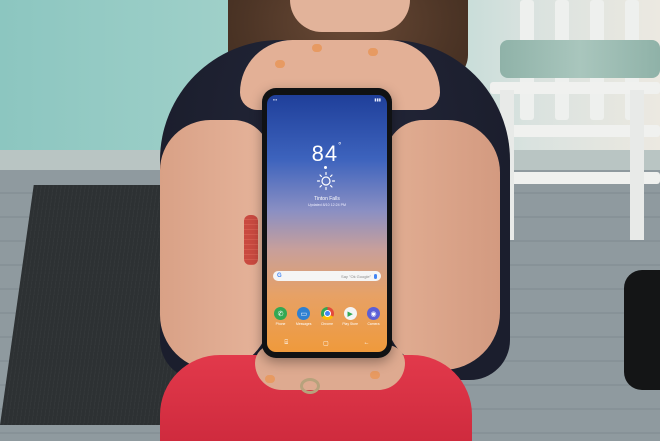 The width and height of the screenshot is (660, 441). Describe the element at coordinates (280, 324) in the screenshot. I see `app-label: Phone` at that location.